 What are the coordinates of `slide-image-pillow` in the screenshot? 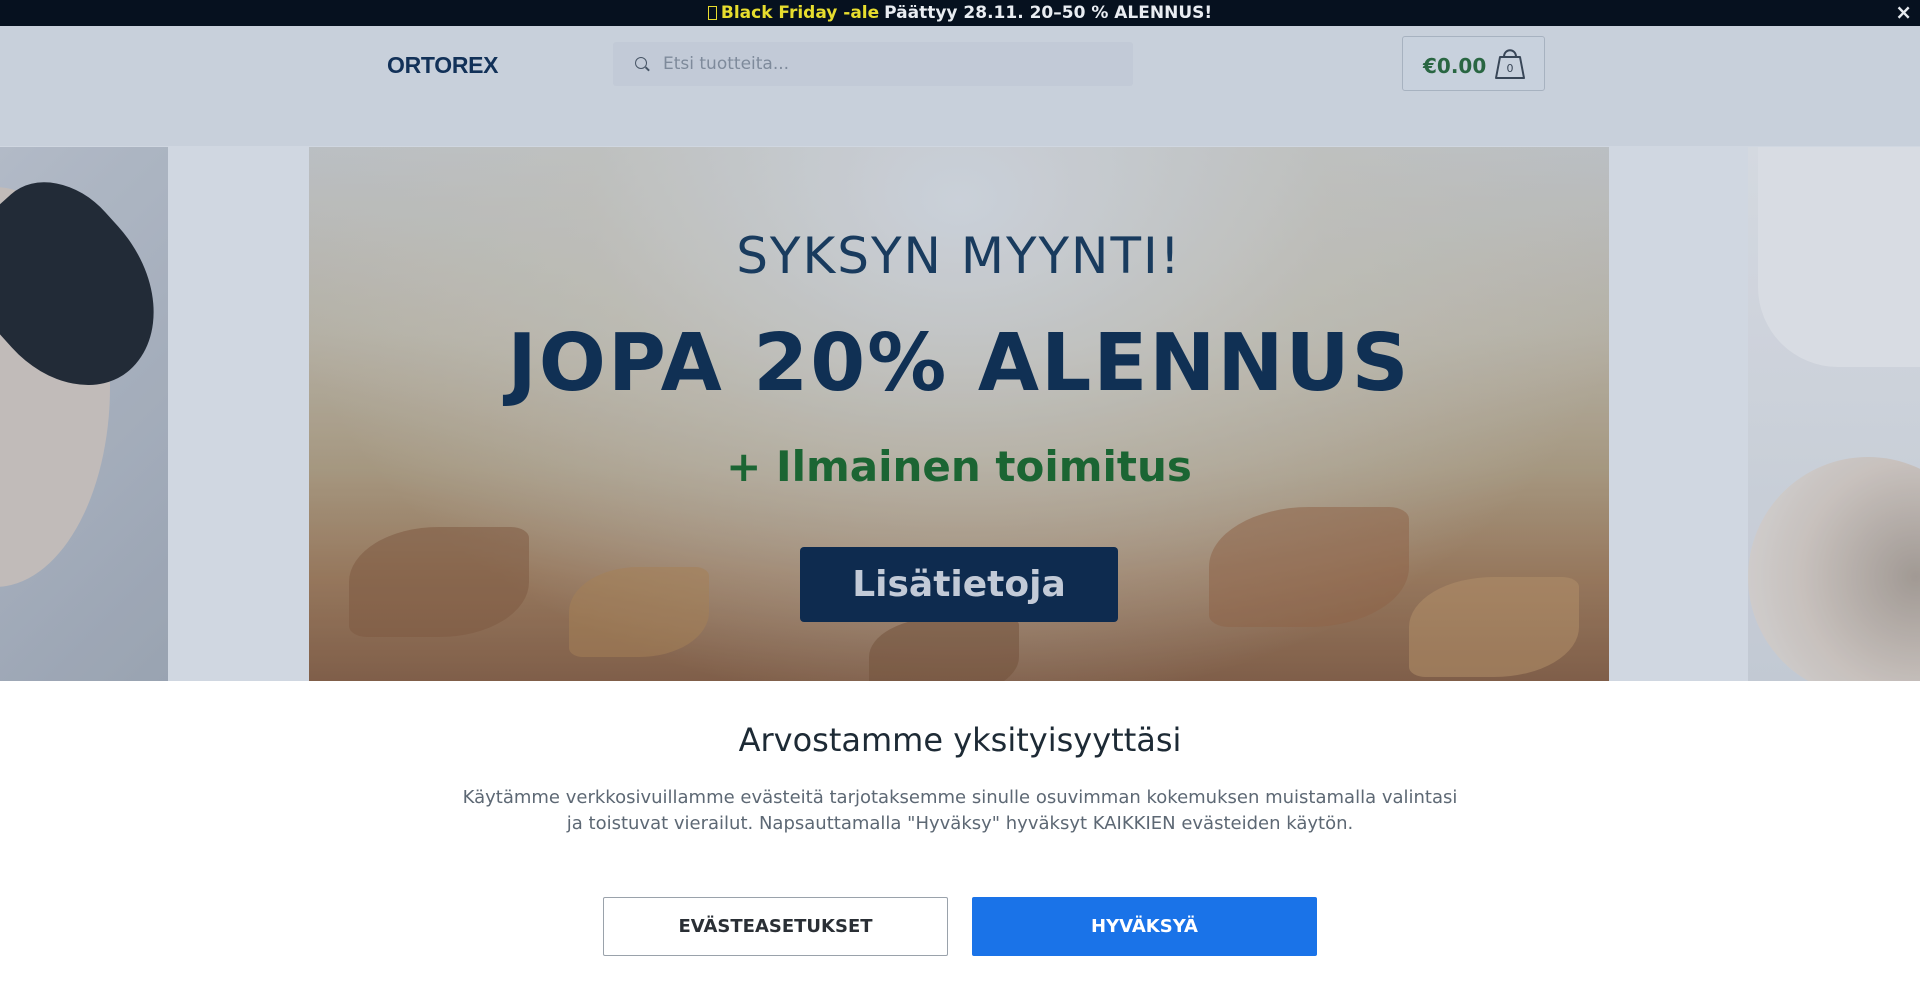 It's located at (1839, 257).